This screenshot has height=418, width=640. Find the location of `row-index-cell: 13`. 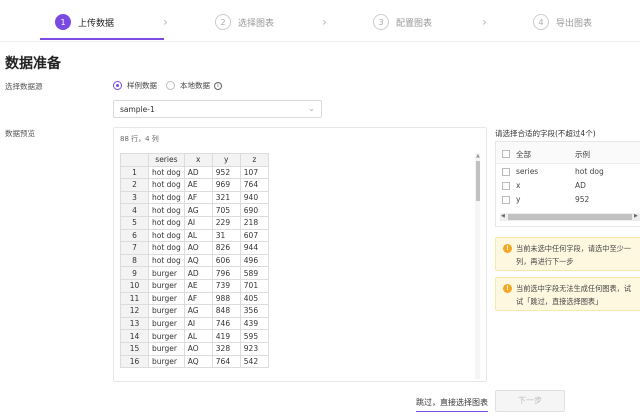

row-index-cell: 13 is located at coordinates (134, 323).